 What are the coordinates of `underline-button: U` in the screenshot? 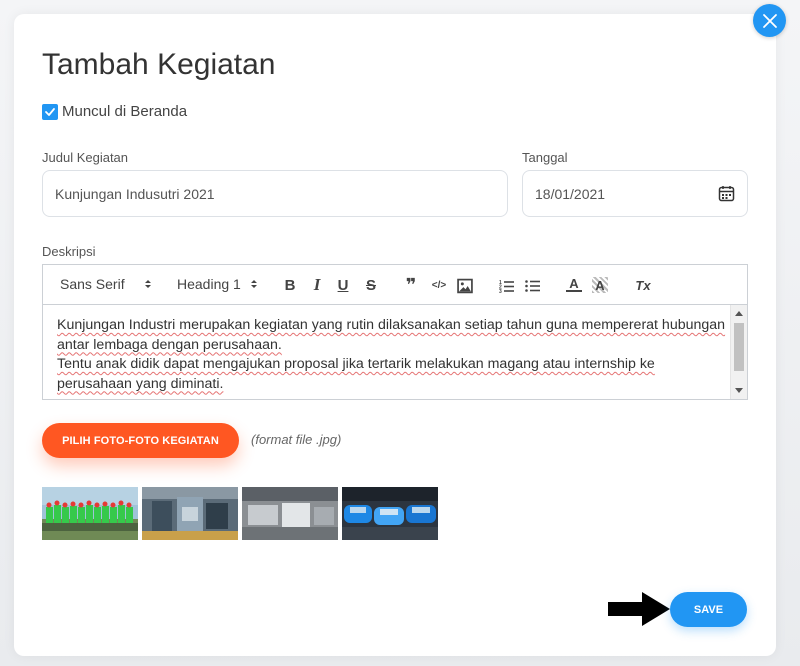 It's located at (343, 285).